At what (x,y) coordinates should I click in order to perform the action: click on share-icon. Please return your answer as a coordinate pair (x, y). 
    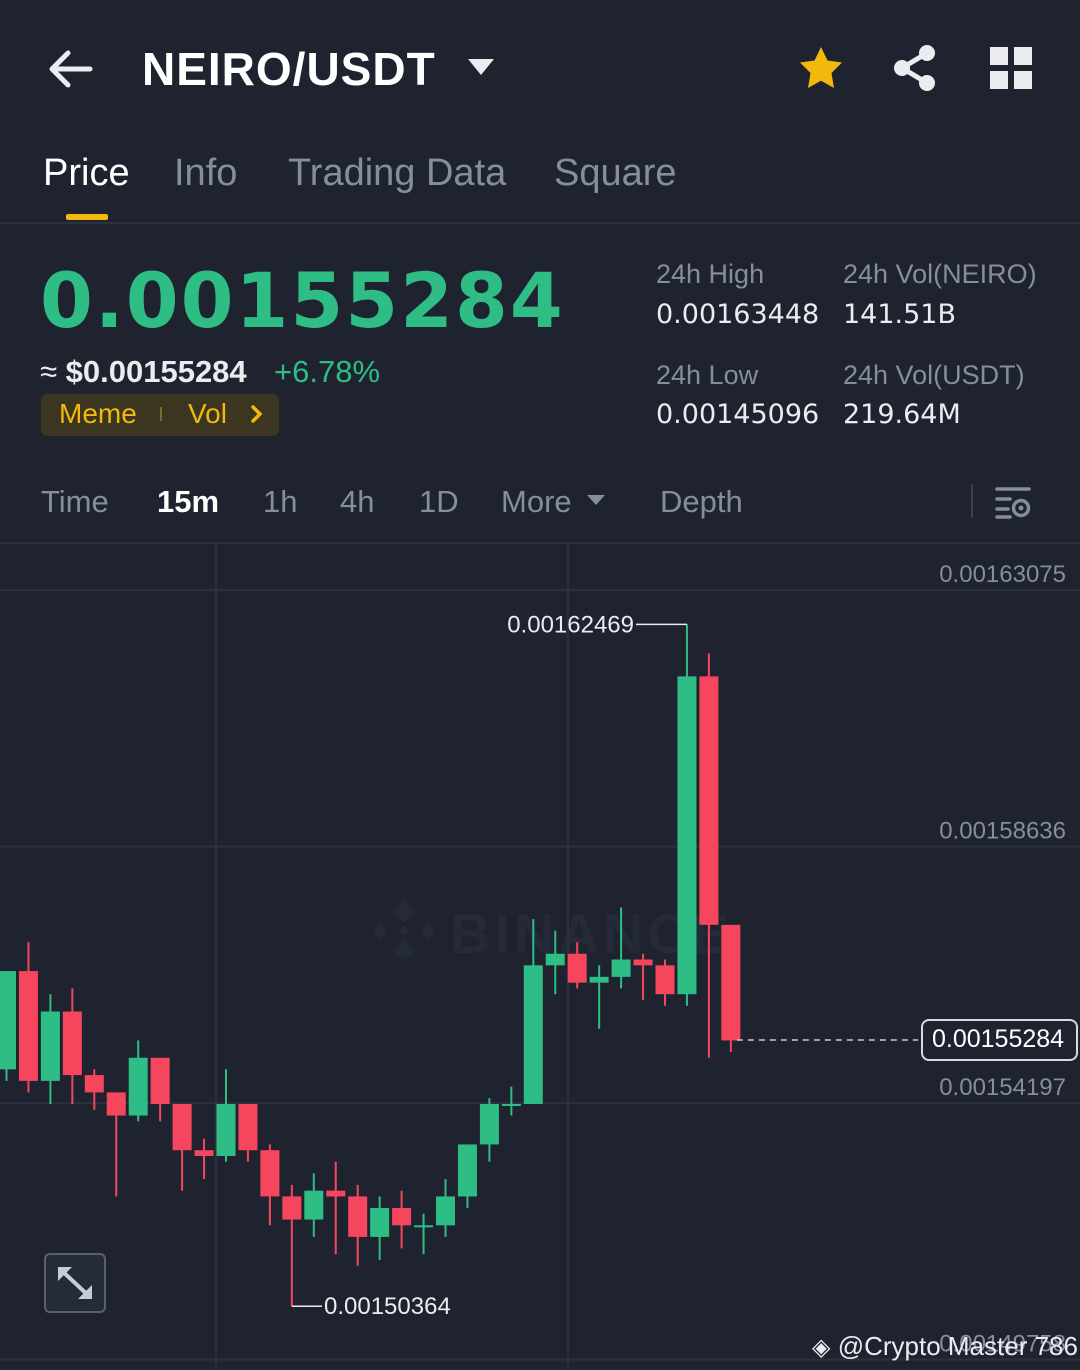
    Looking at the image, I should click on (915, 68).